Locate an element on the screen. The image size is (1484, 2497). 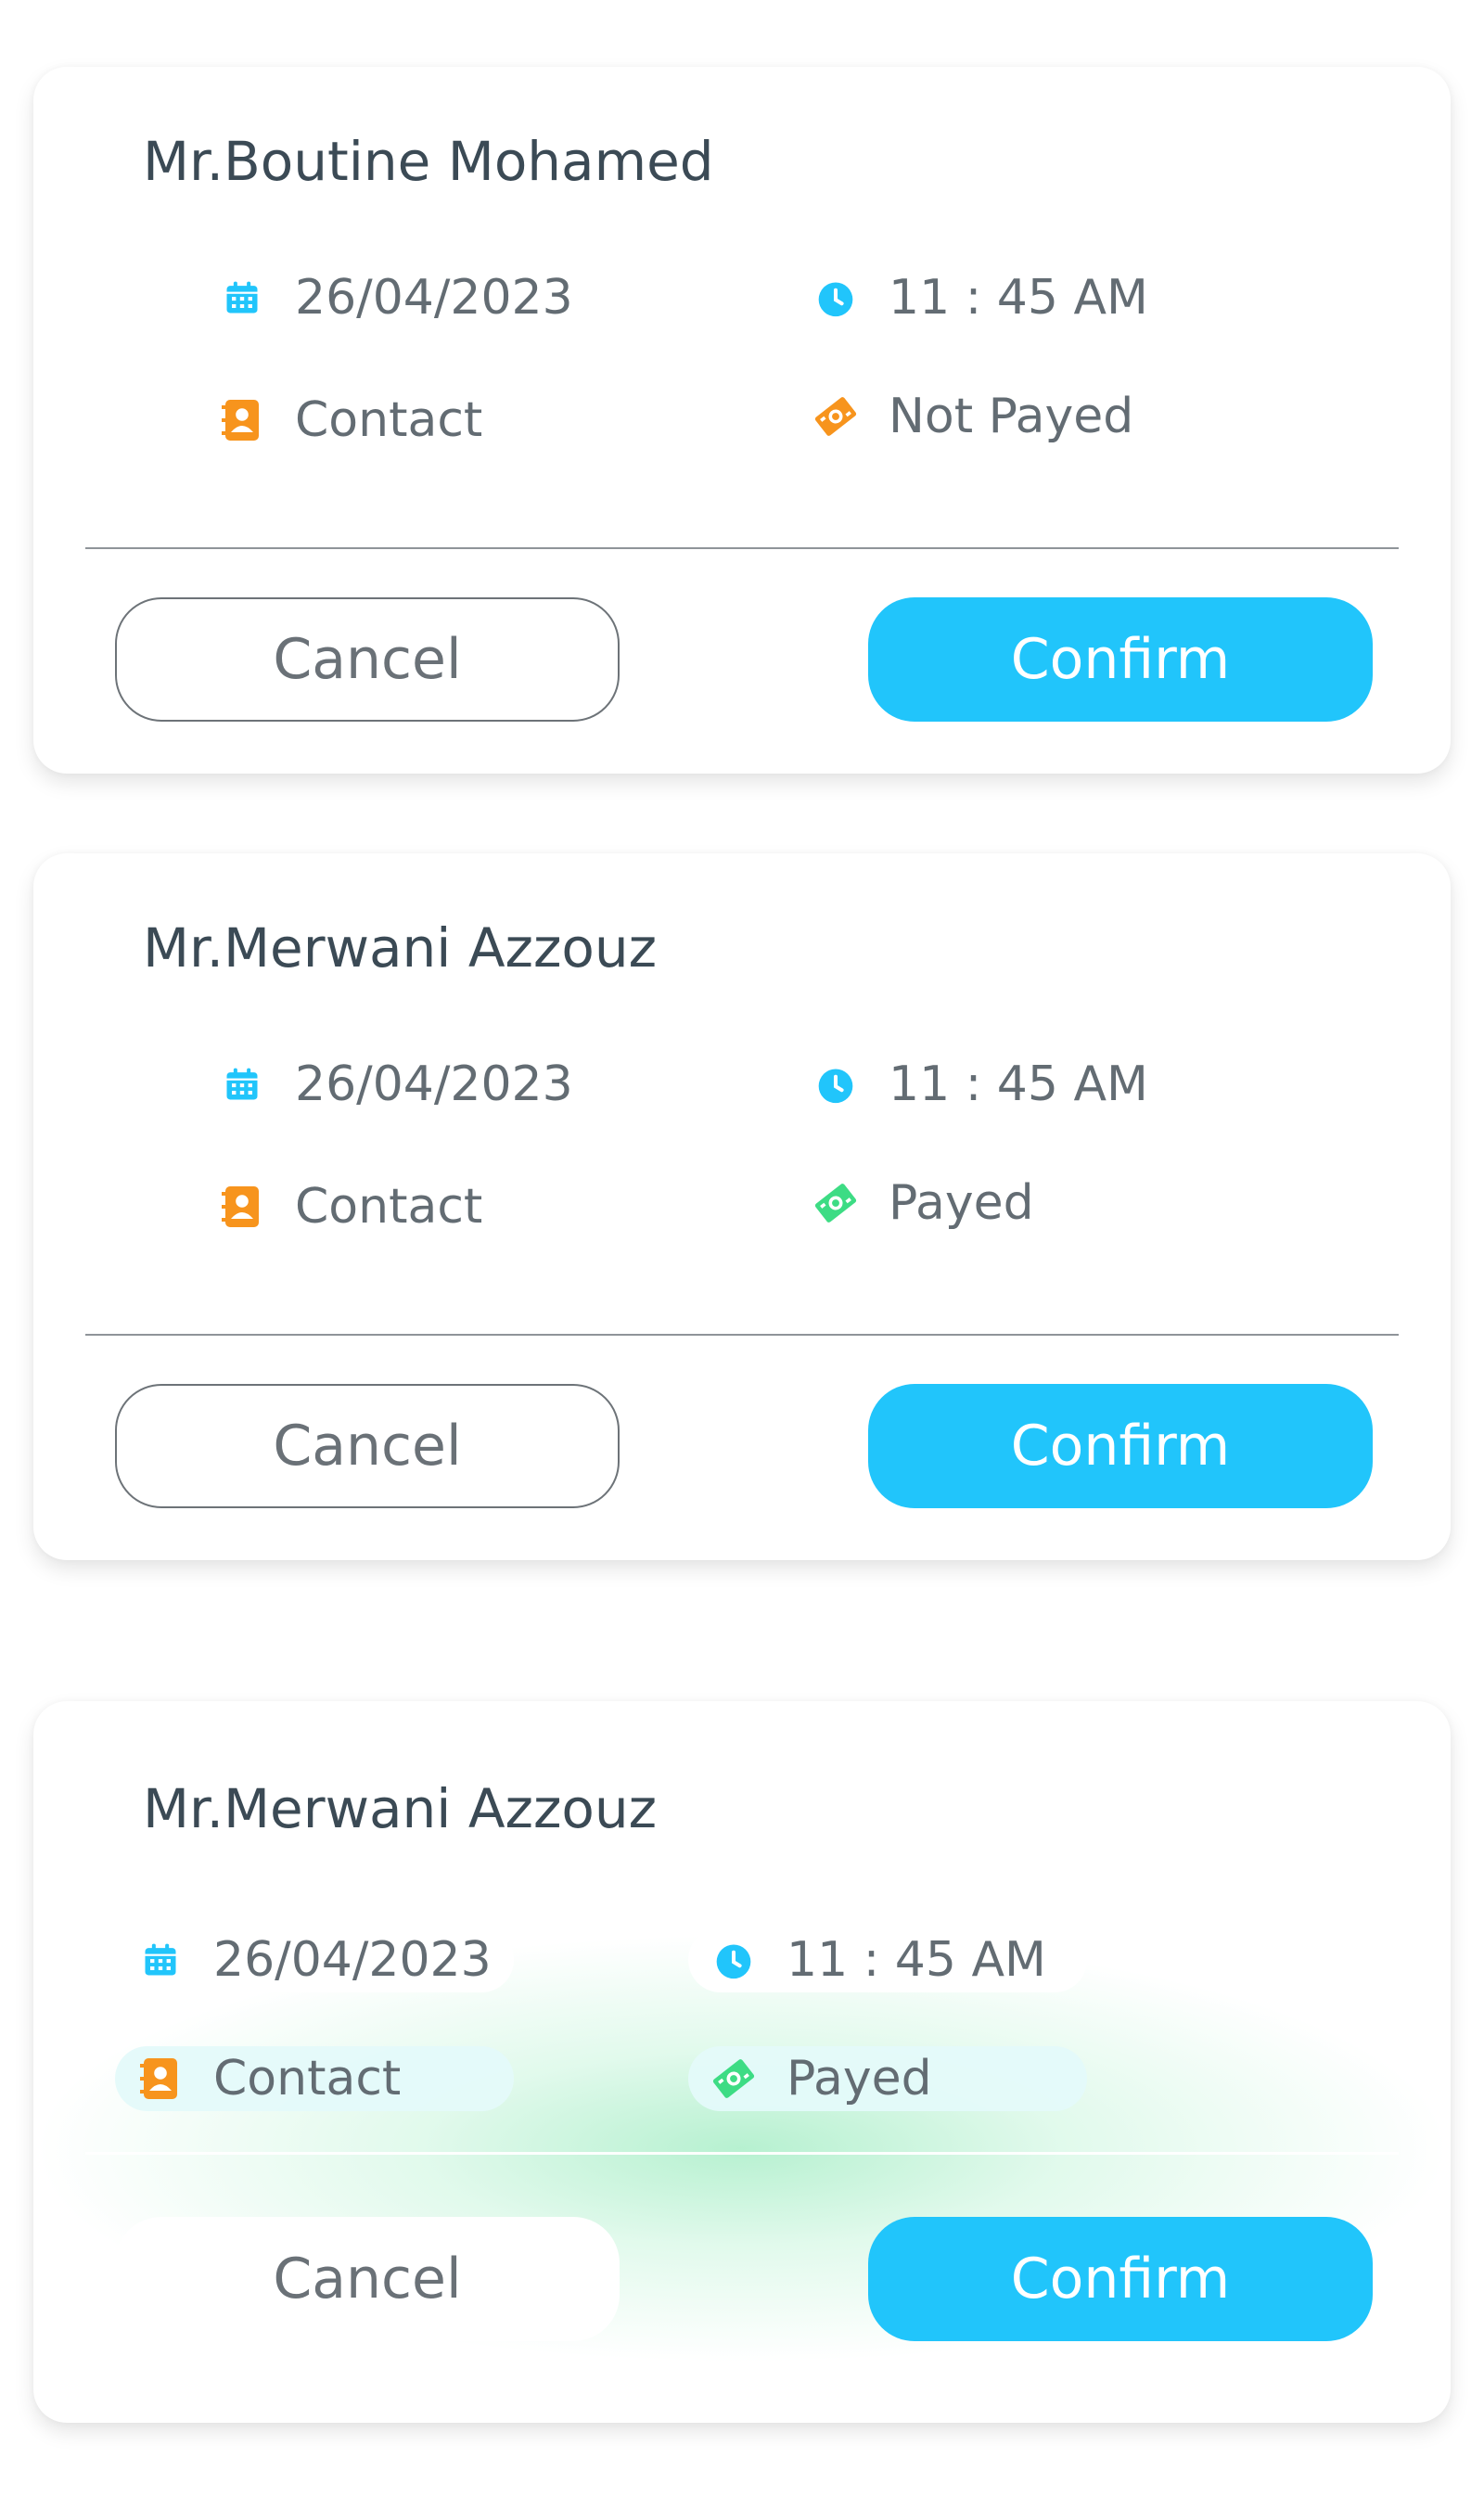
payment-status-text: Not Payed is located at coordinates (1011, 416).